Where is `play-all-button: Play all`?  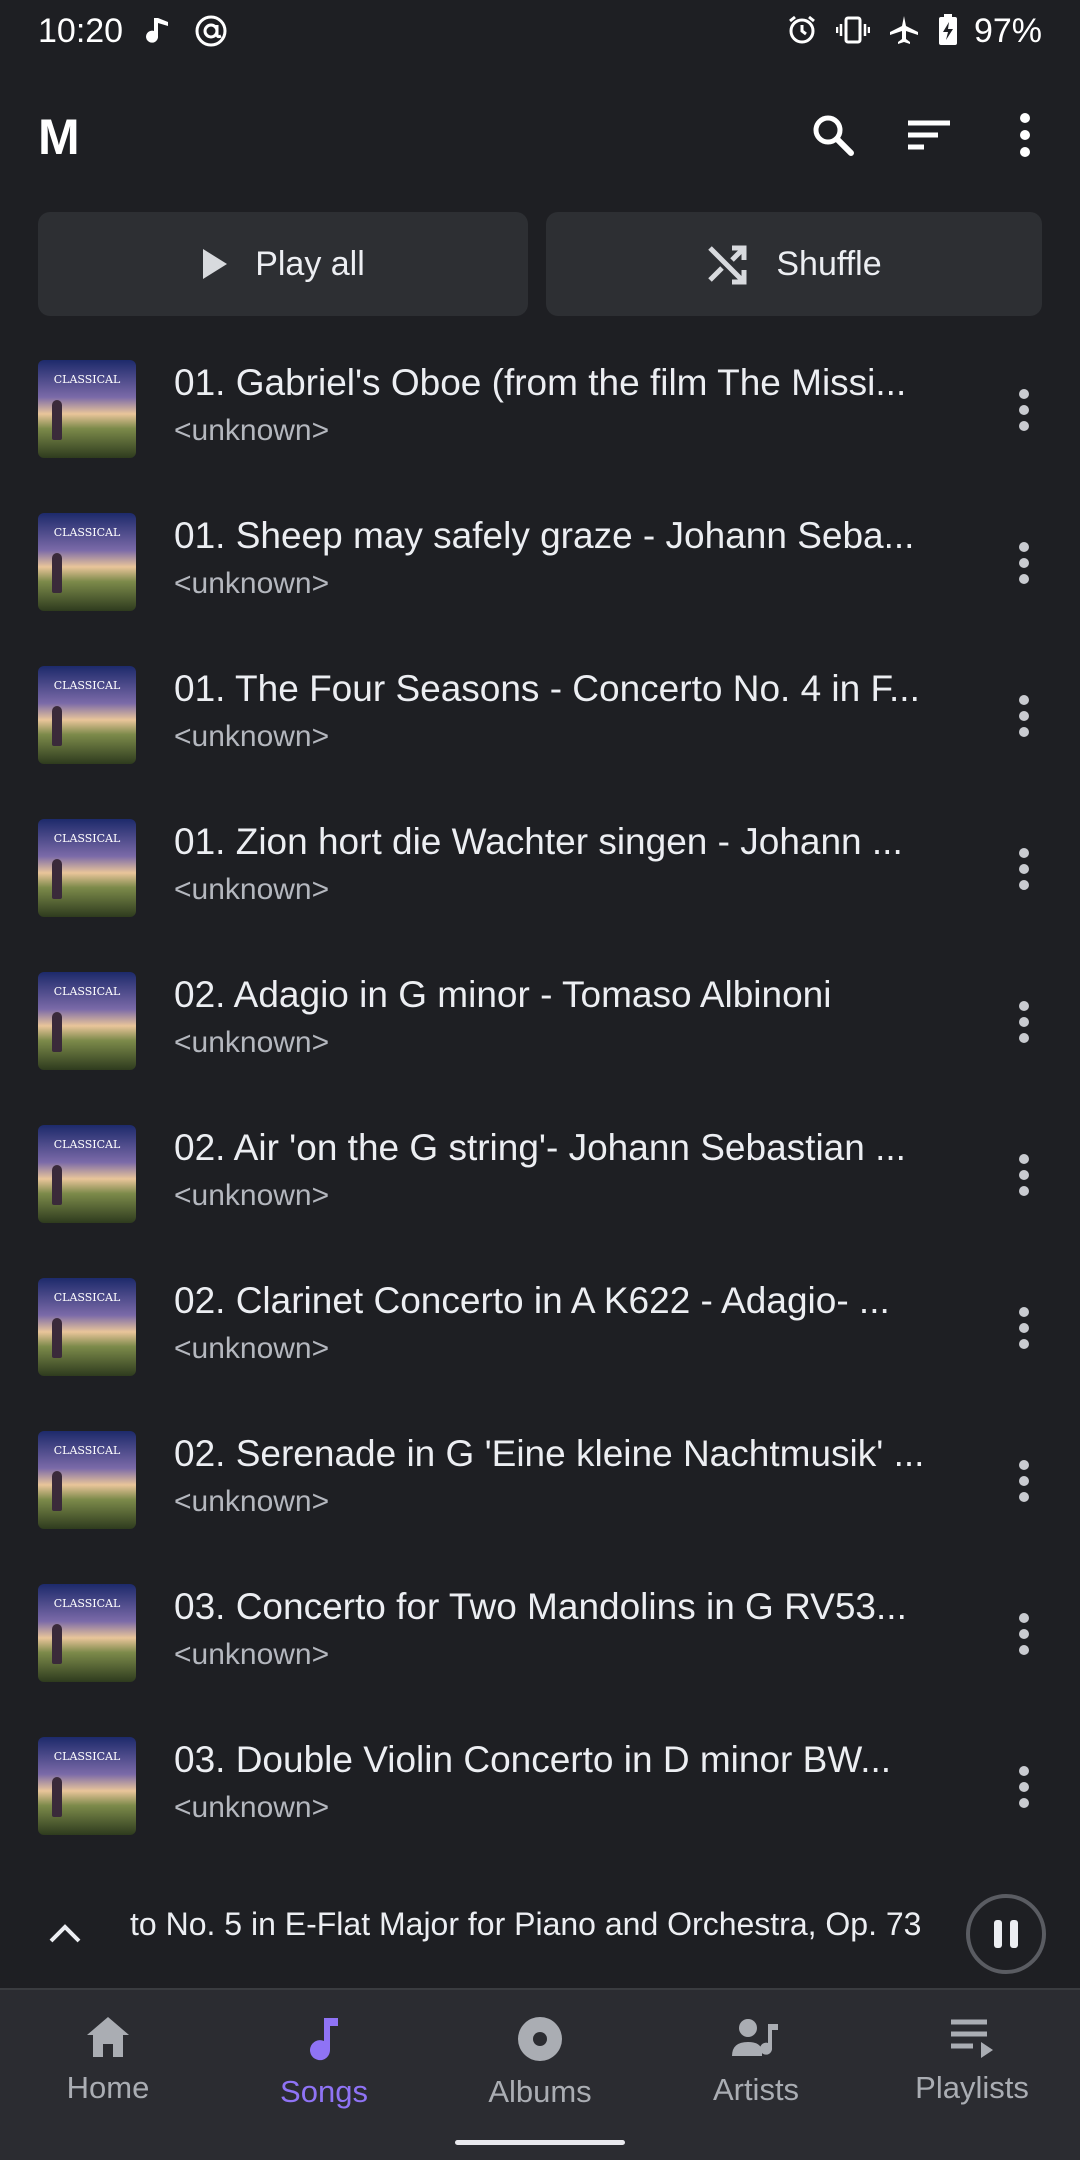
play-all-button: Play all is located at coordinates (283, 264).